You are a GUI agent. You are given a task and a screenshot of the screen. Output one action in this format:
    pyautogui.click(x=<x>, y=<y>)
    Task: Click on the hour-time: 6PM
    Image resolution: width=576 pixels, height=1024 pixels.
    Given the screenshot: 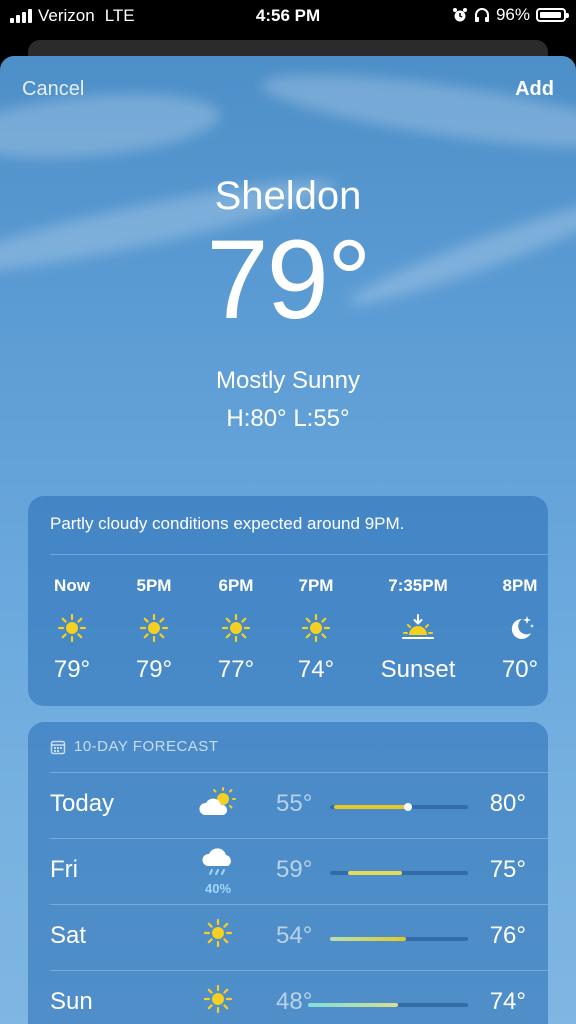 What is the action you would take?
    pyautogui.click(x=236, y=585)
    